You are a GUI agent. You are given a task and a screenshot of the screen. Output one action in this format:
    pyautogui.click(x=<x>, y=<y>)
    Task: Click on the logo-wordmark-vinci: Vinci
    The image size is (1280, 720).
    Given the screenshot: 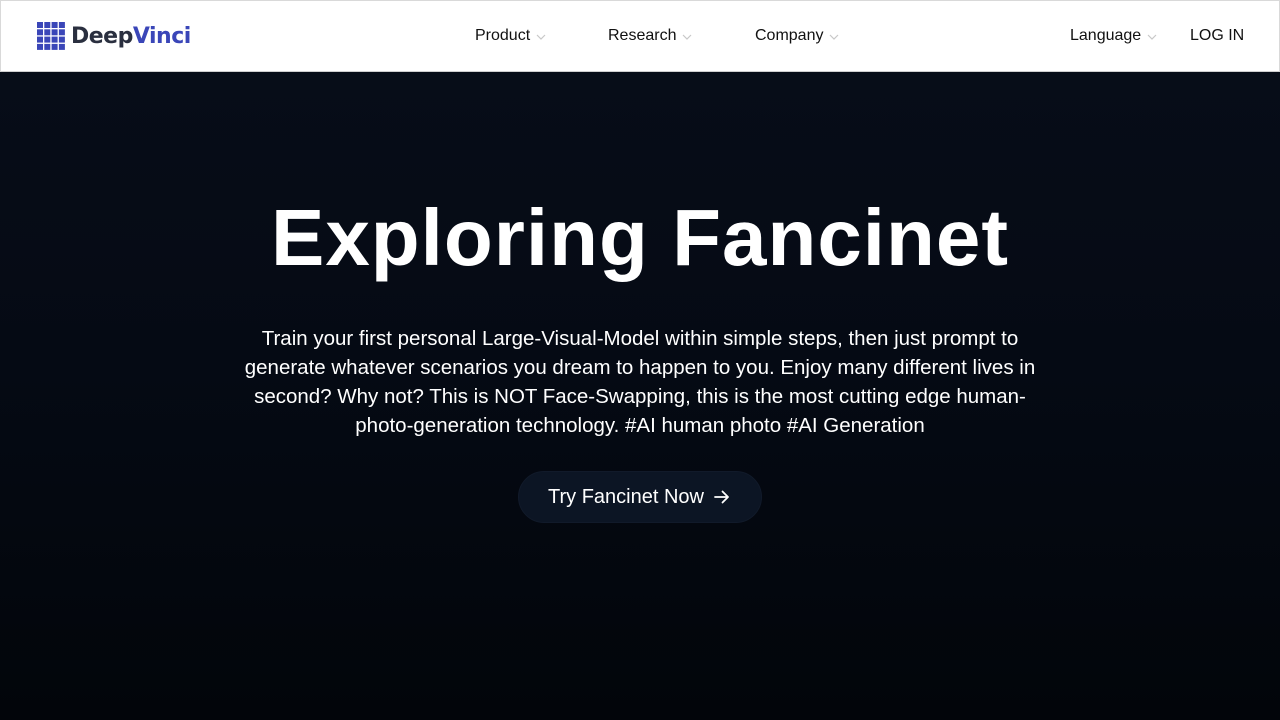 What is the action you would take?
    pyautogui.click(x=161, y=36)
    